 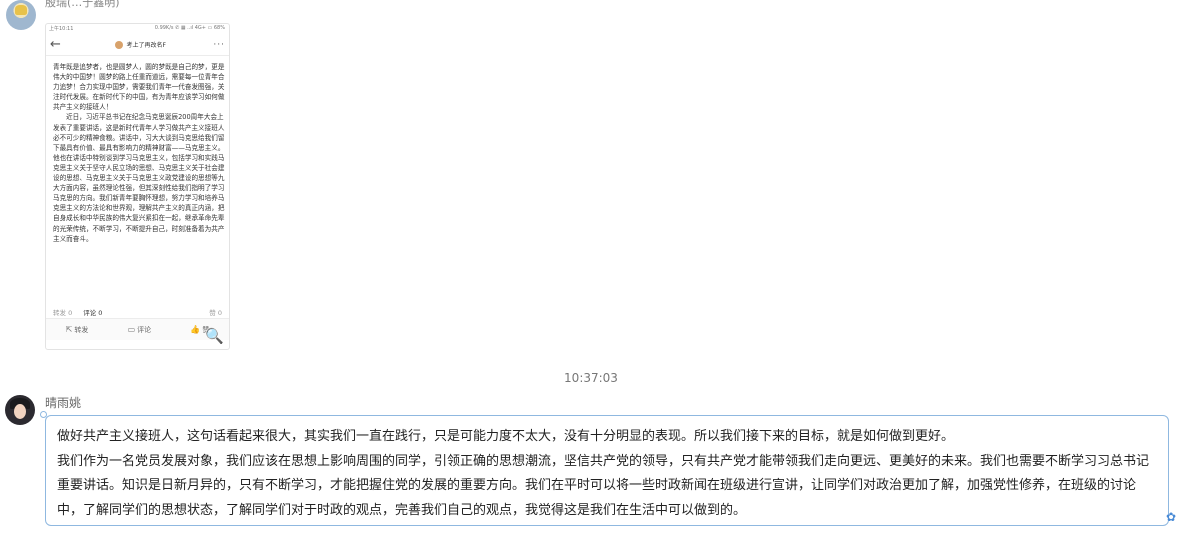 What do you see at coordinates (55, 44) in the screenshot?
I see `back-arrow-icon: ←` at bounding box center [55, 44].